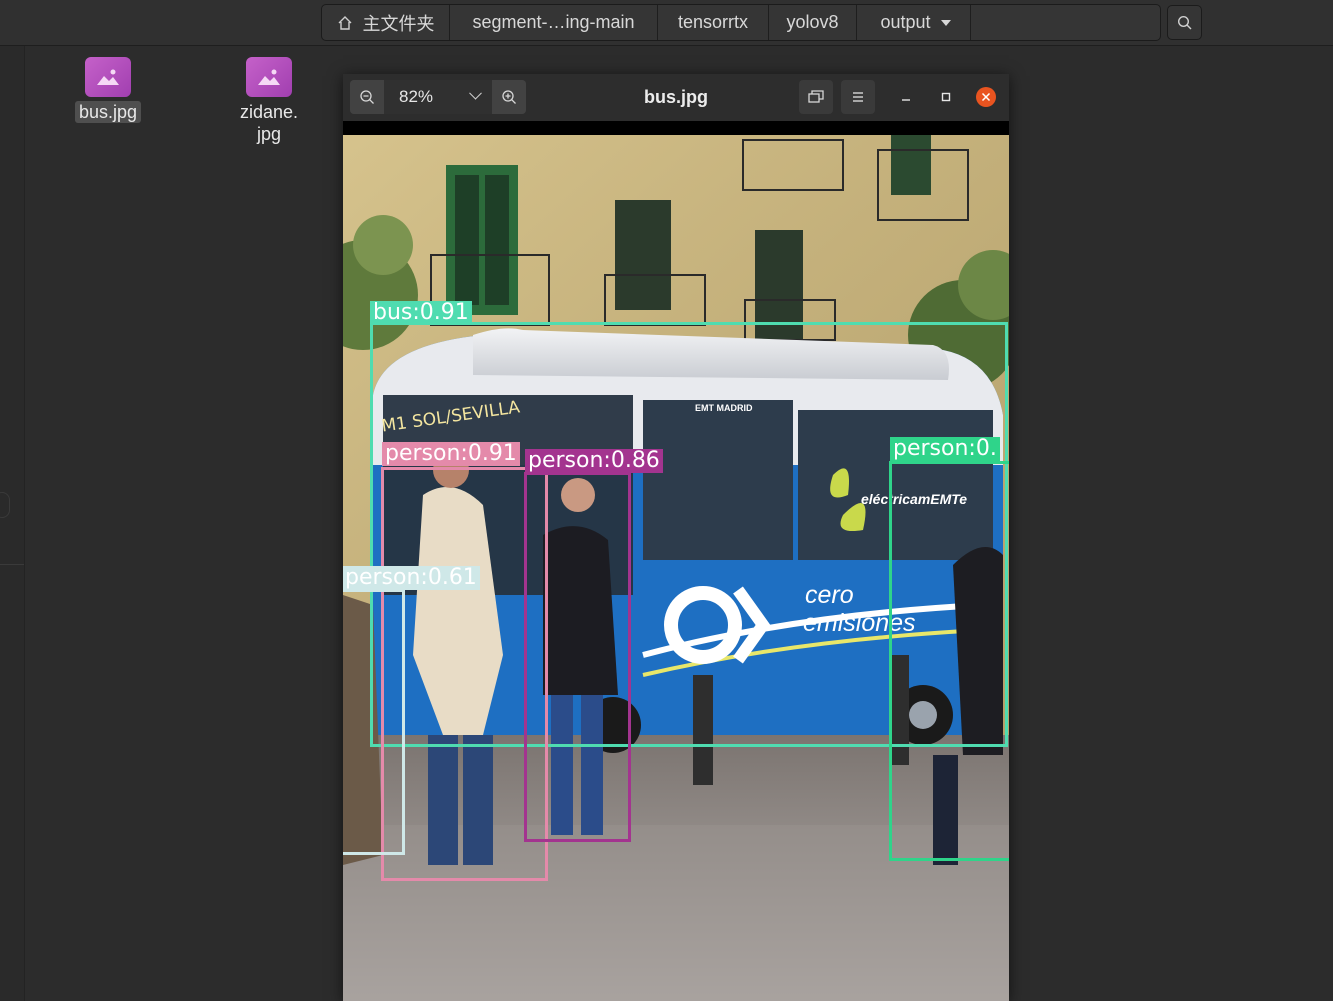 The image size is (1333, 1001). I want to click on breadcrumb-home: 主文件夹, so click(386, 22).